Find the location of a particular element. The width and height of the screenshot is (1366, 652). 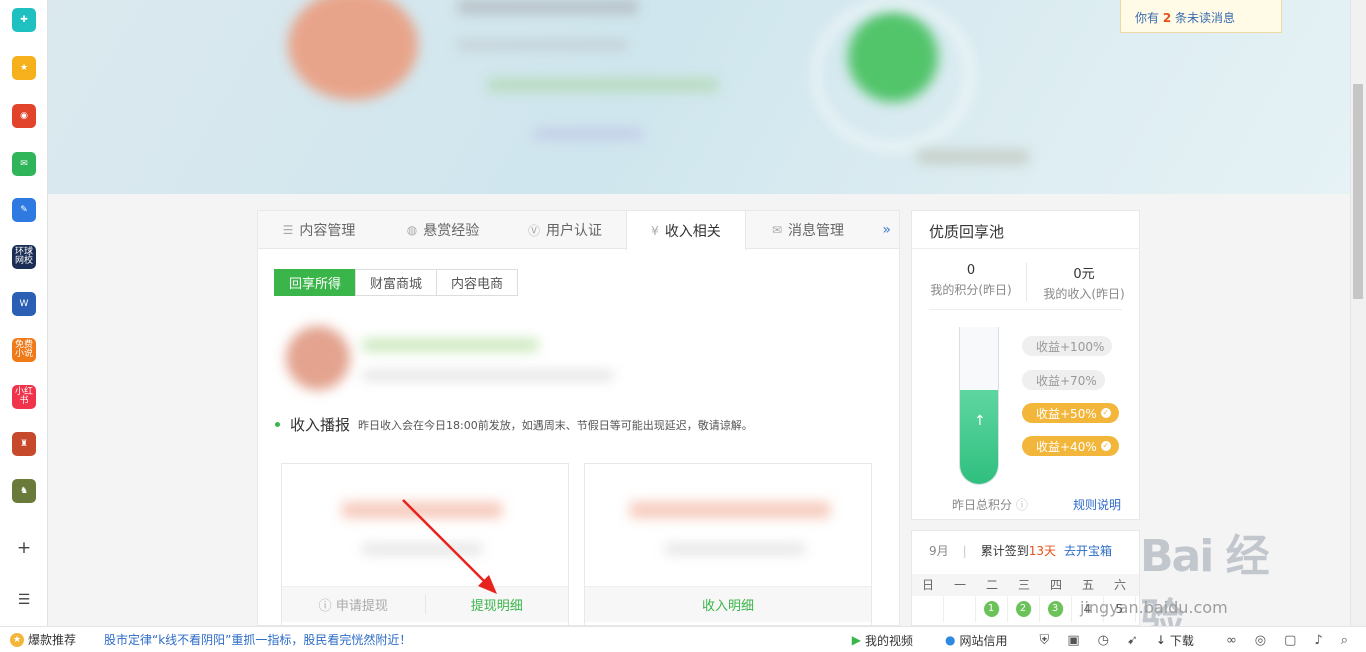

news-ticker: 股市定律“k线不看阴阳”重抓一指标，股民看完恍然附近！ is located at coordinates (257, 639).